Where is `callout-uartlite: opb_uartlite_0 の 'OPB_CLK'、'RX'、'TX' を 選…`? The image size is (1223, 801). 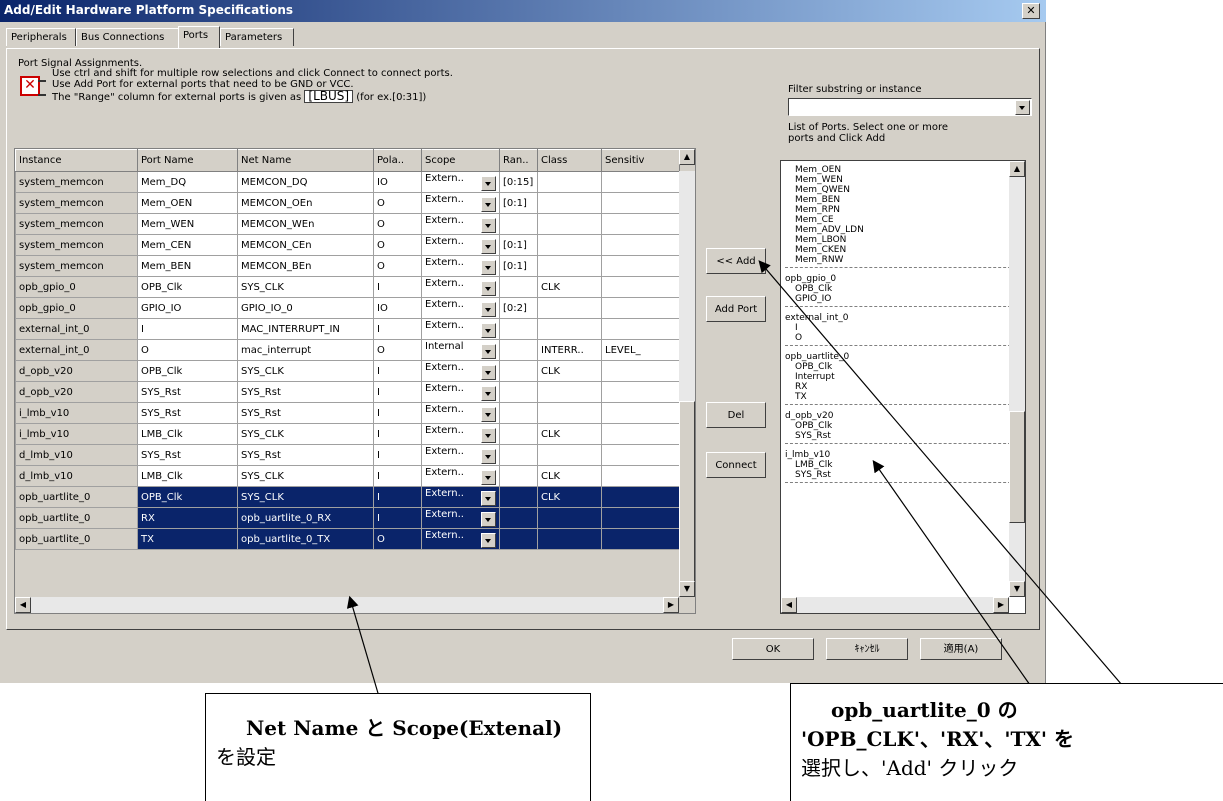 callout-uartlite: opb_uartlite_0 の 'OPB_CLK'、'RX'、'TX' を 選… is located at coordinates (1006, 742).